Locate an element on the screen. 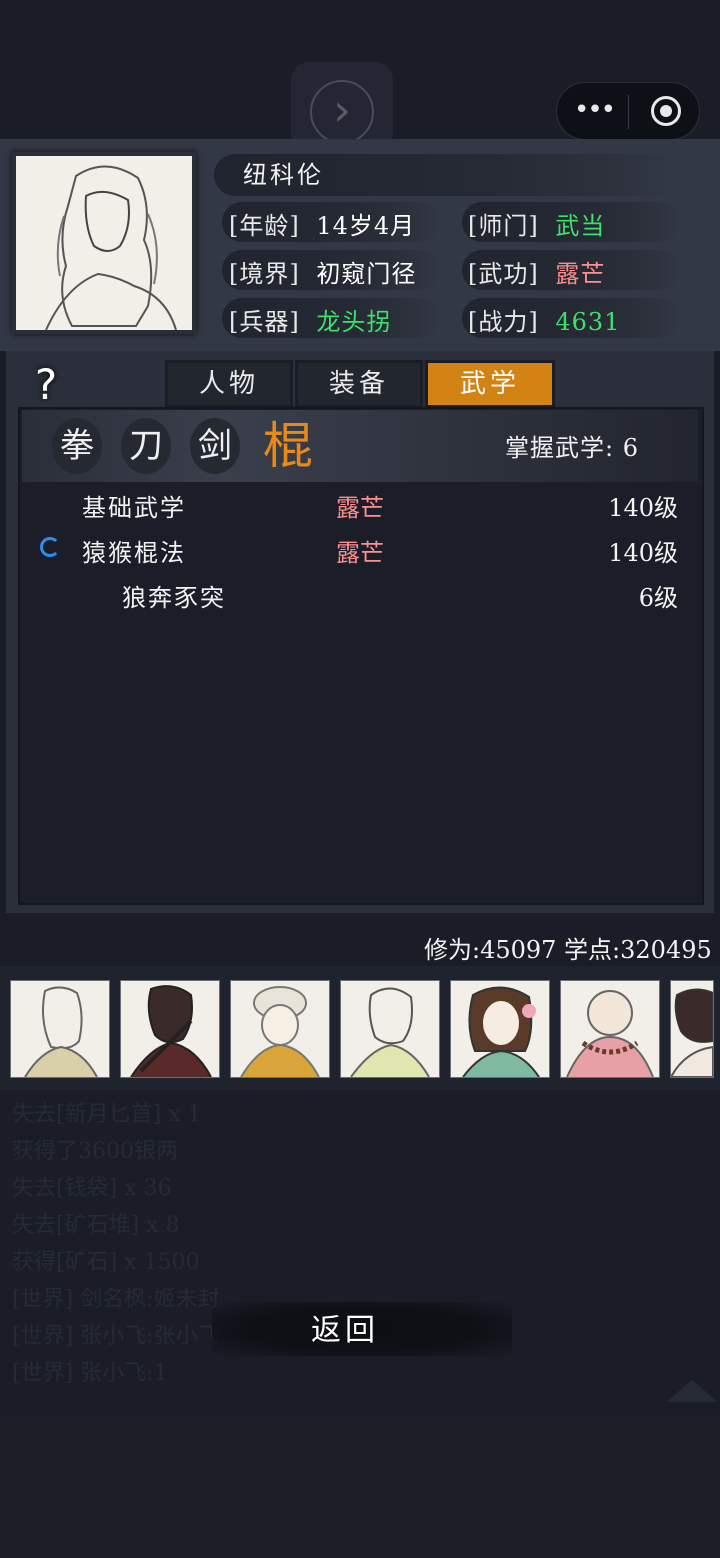 The image size is (720, 1558). sect-label: [师门] is located at coordinates (503, 226).